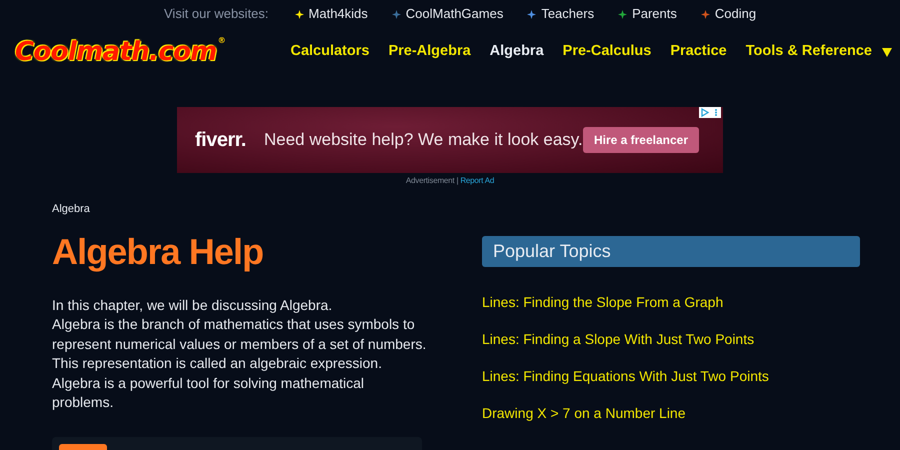 The width and height of the screenshot is (900, 450). I want to click on nav-link: Practice, so click(698, 52).